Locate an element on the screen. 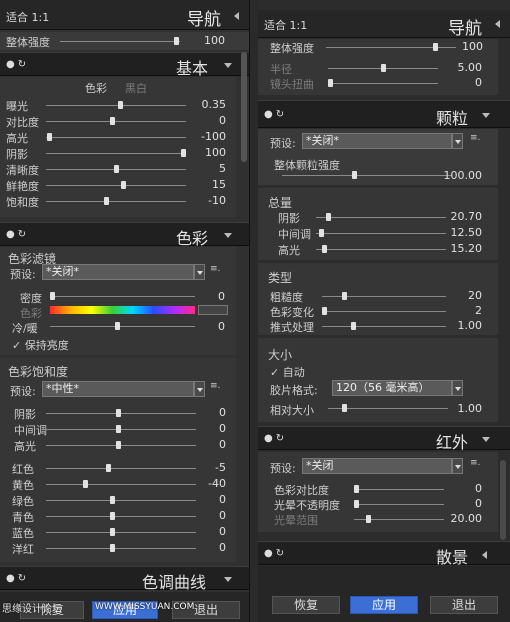 Image resolution: width=510 pixels, height=622 pixels. filter-color-swatch is located at coordinates (213, 310).